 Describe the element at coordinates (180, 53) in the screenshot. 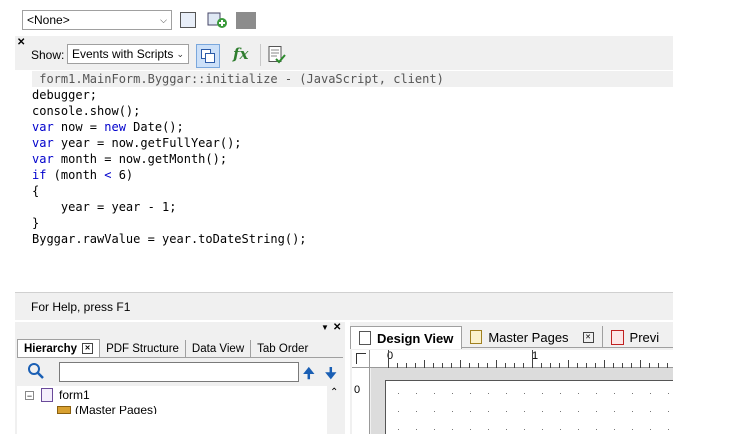

I see `chevron-down-icon: ⌄` at that location.